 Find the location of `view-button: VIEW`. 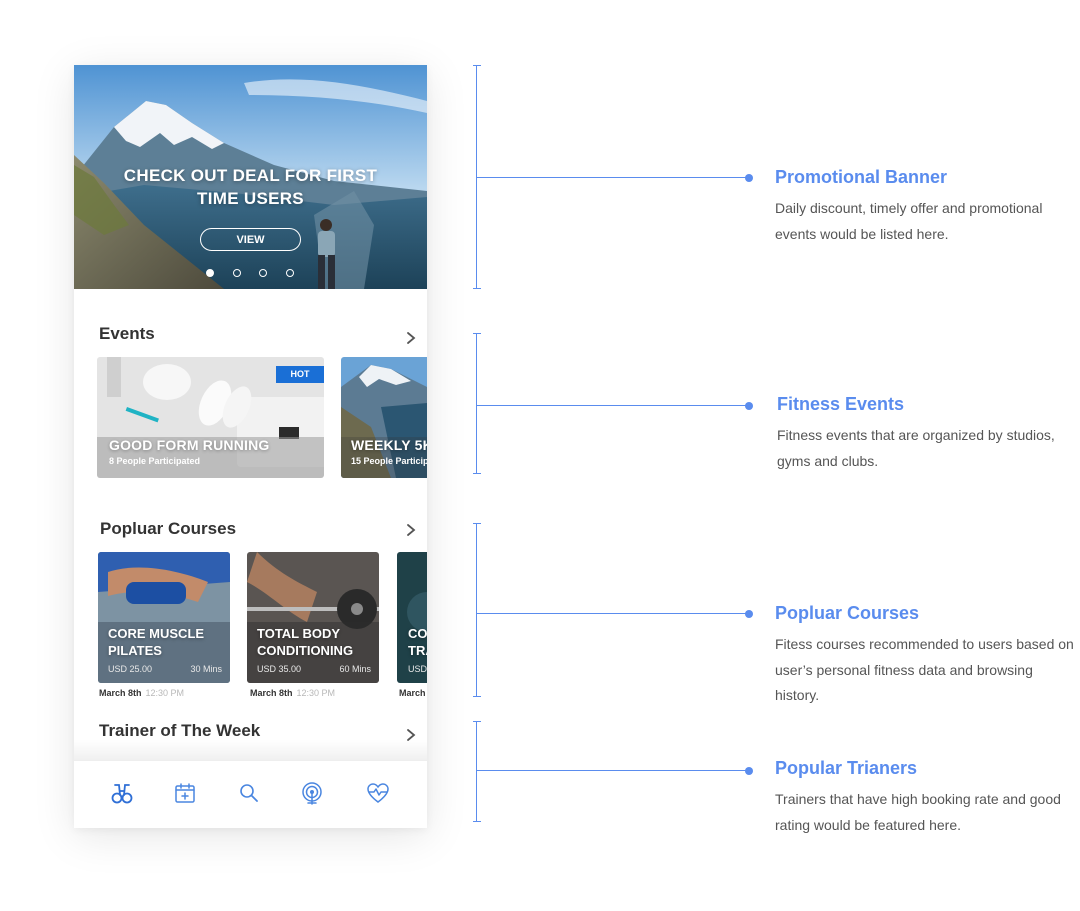

view-button: VIEW is located at coordinates (250, 239).